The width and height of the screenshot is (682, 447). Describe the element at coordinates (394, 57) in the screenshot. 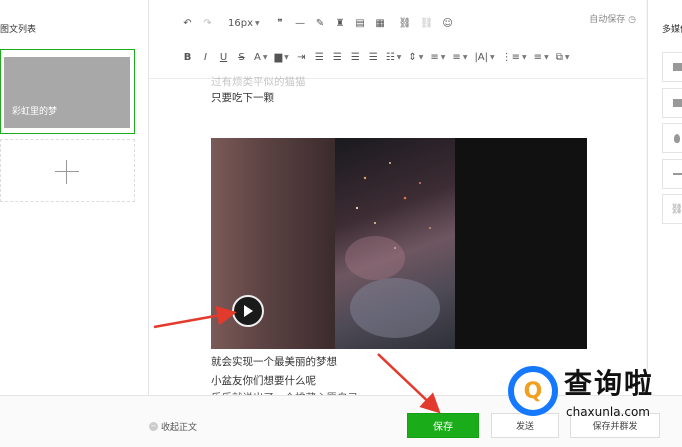

I see `paragraph-spacing-icon: ☷ ▼` at that location.